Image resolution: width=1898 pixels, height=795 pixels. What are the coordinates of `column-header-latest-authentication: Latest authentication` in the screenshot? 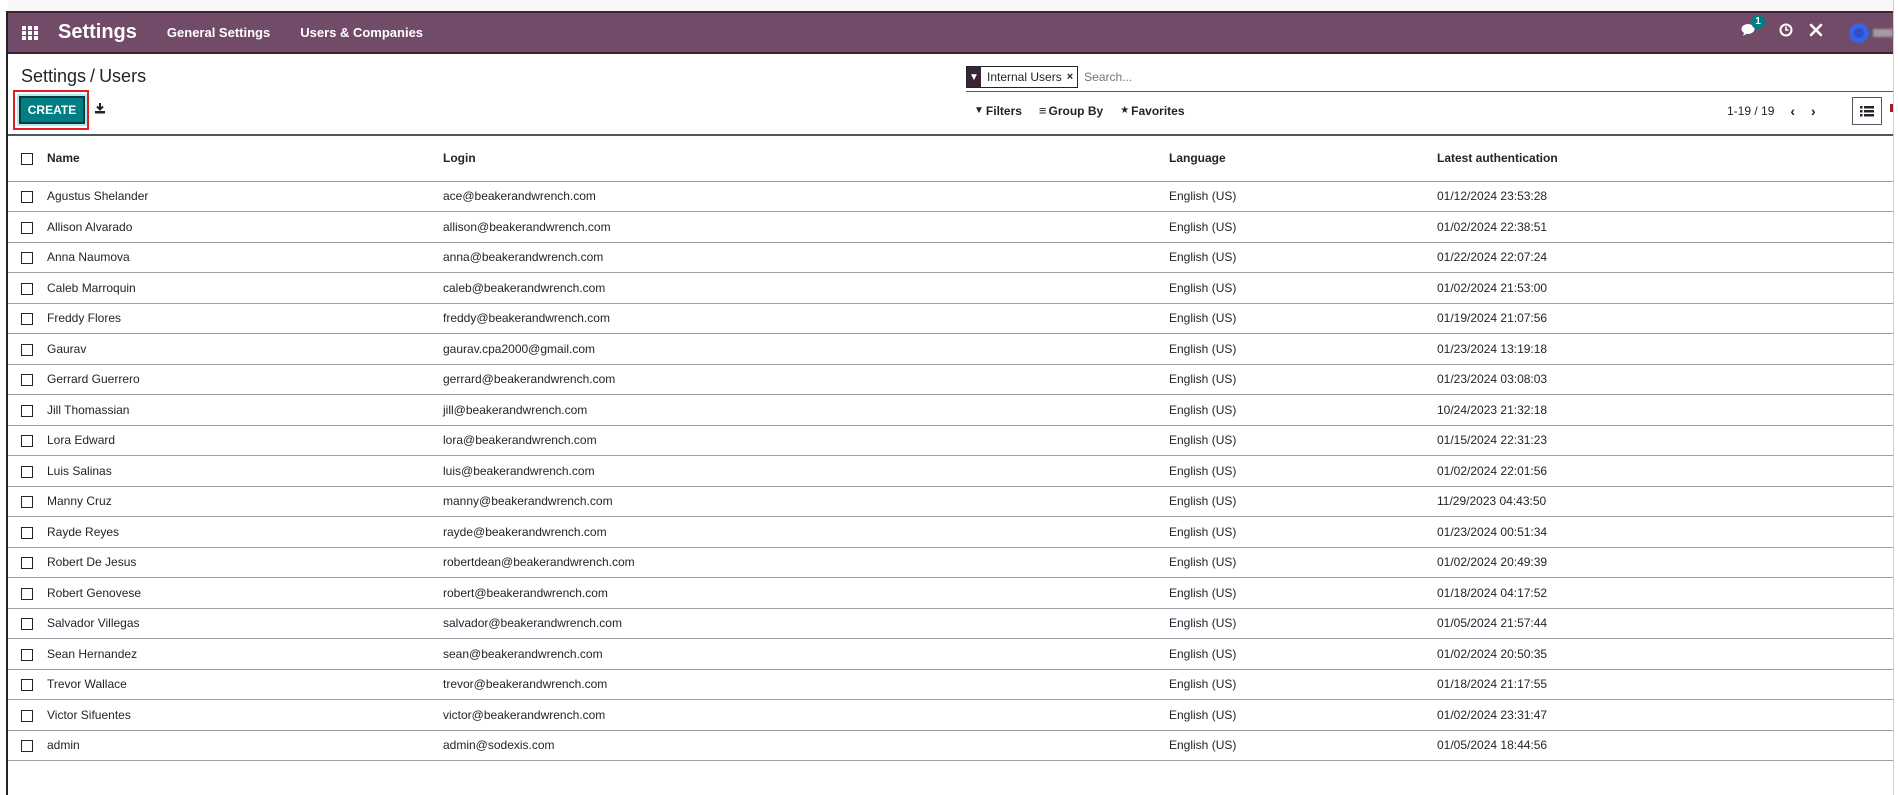 It's located at (1665, 158).